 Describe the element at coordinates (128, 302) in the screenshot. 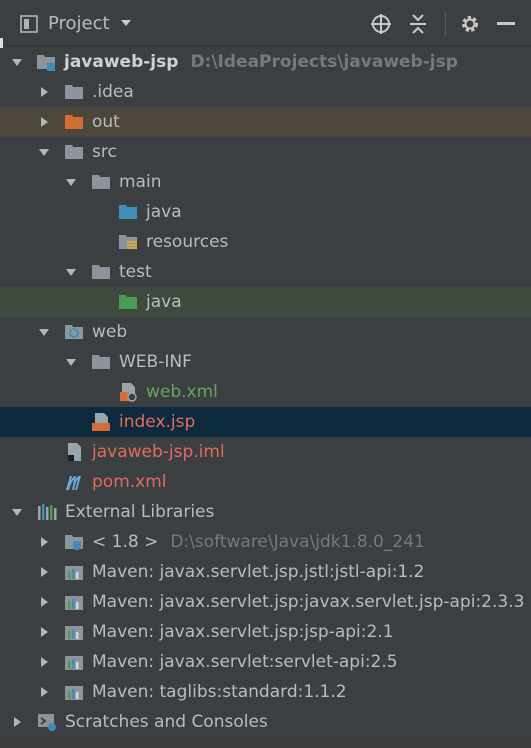

I see `test-source-folder-icon` at that location.